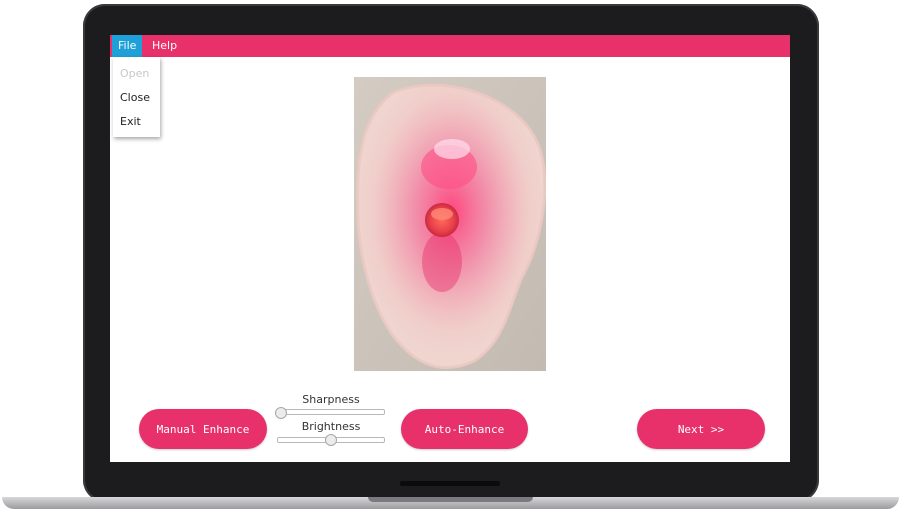 This screenshot has height=517, width=901. Describe the element at coordinates (331, 426) in the screenshot. I see `brightness-label: Brightness` at that location.